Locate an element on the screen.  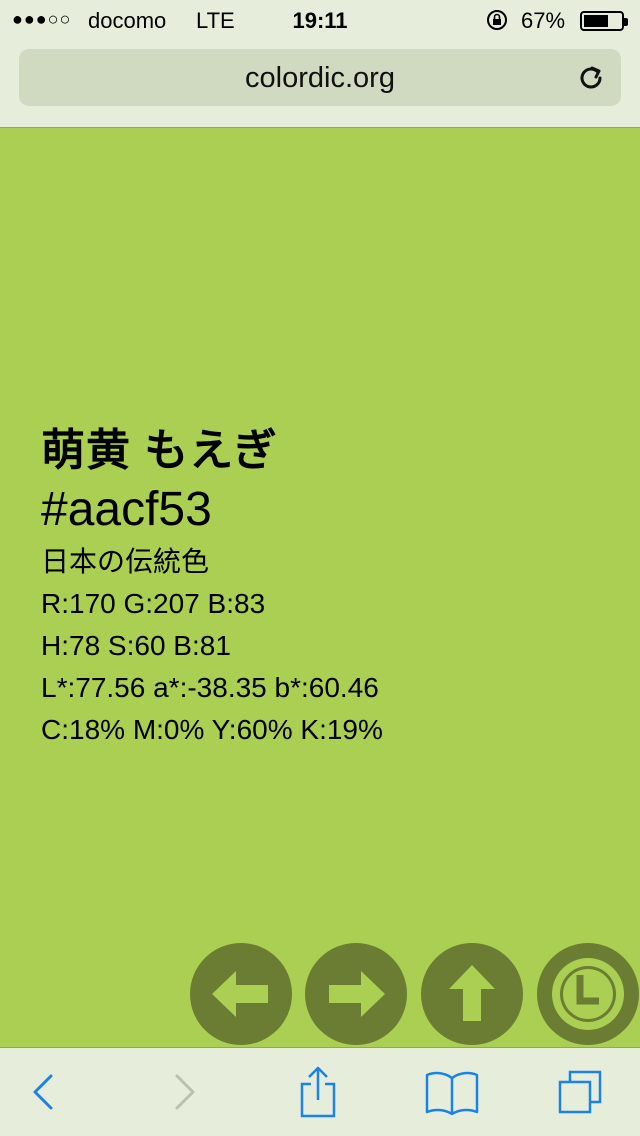
color-category: 日本の伝統色 is located at coordinates (125, 561).